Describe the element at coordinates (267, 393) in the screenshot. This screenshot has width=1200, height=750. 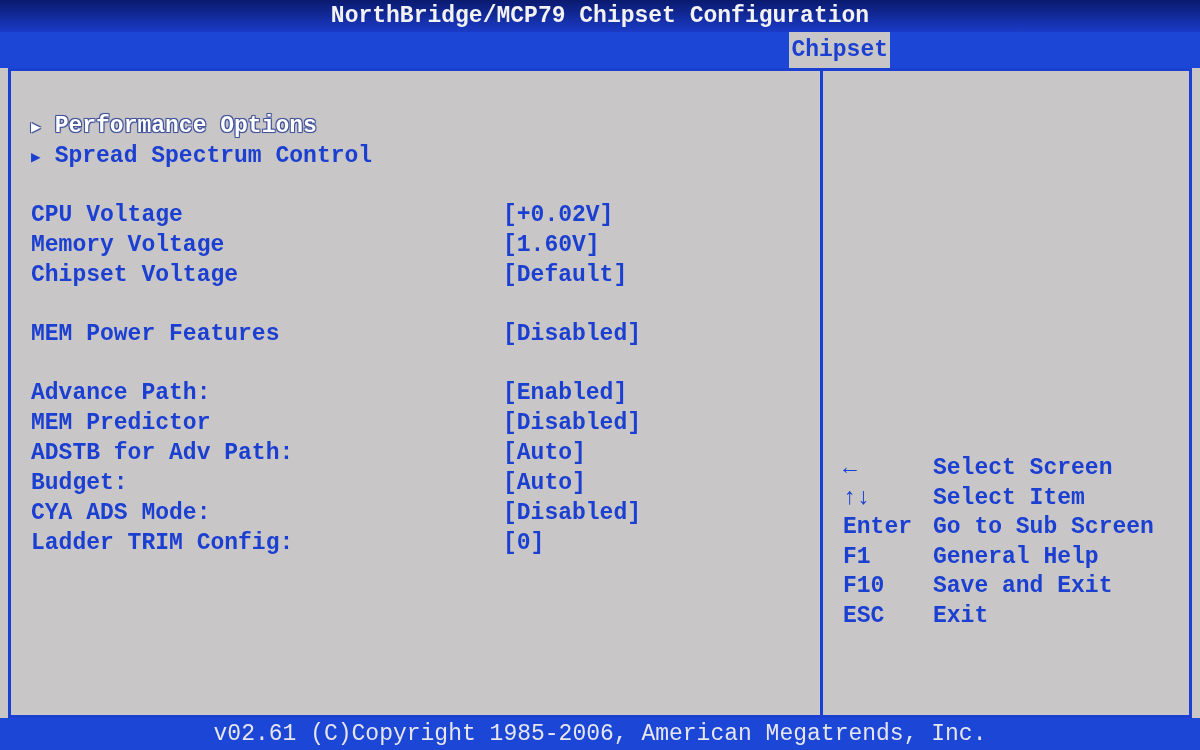
I see `setting-label: Advance Path:` at that location.